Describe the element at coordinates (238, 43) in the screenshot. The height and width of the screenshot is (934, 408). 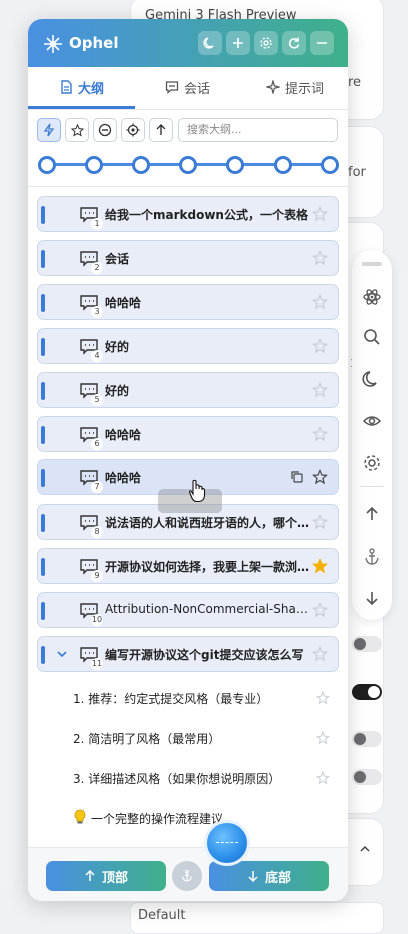
I see `add-button` at that location.